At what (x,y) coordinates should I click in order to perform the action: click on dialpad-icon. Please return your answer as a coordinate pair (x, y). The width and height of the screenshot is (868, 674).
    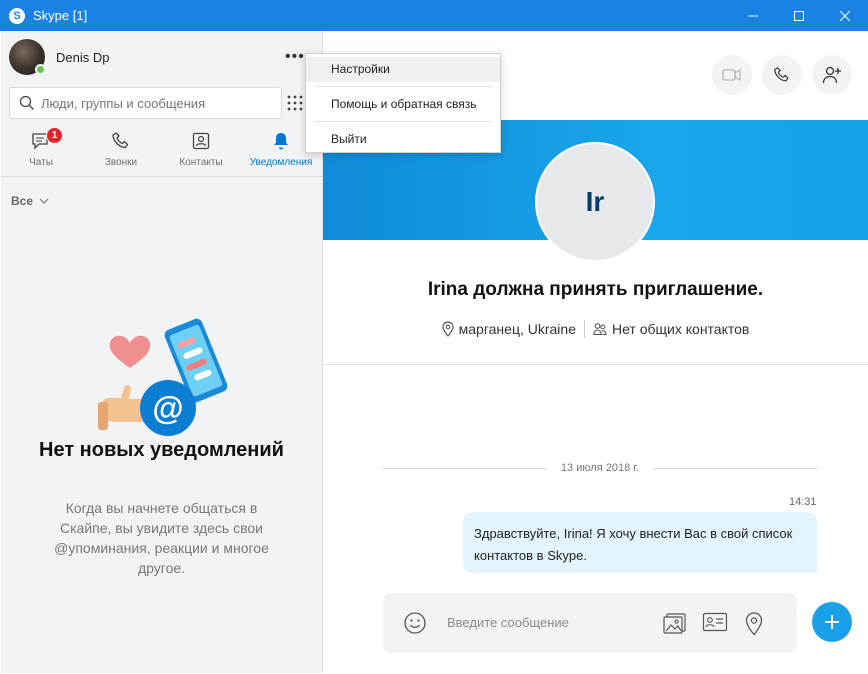
    Looking at the image, I should click on (295, 103).